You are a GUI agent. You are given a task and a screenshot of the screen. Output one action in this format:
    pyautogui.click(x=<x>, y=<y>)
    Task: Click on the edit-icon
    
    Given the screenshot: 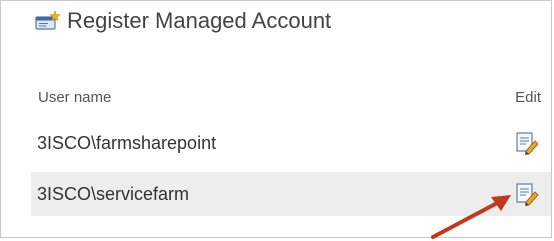 What is the action you would take?
    pyautogui.click(x=527, y=143)
    